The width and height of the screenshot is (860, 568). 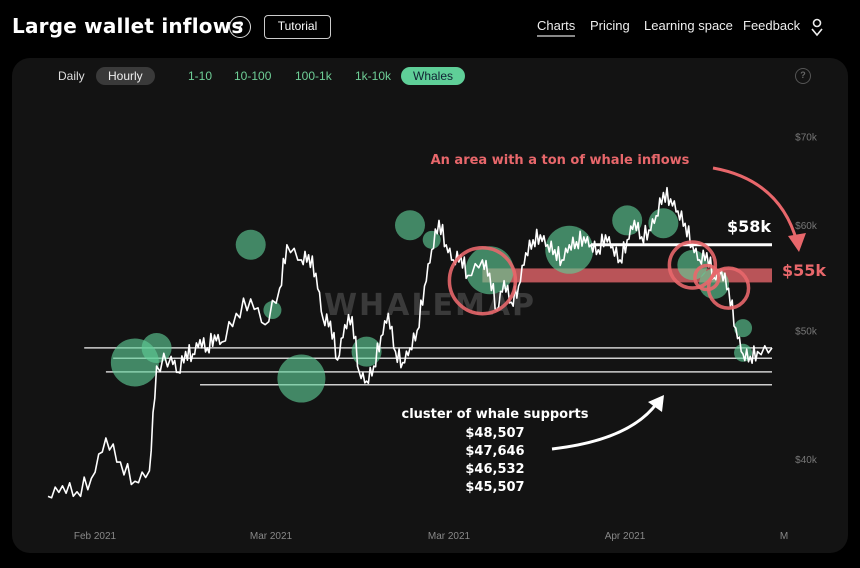 I want to click on x-axis: Feb 2021 Mar 2021 Mar 2021 Apr 2021 M, so click(x=431, y=536).